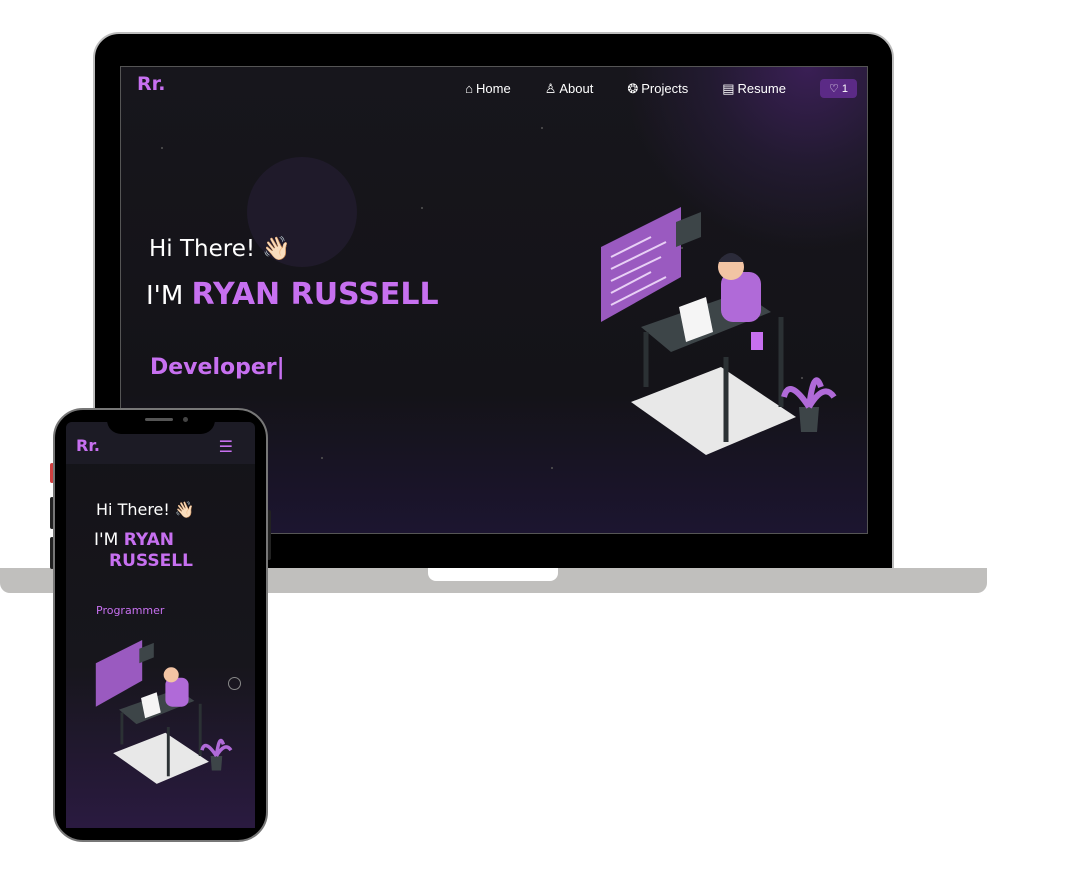 The width and height of the screenshot is (1080, 874). What do you see at coordinates (185, 419) in the screenshot?
I see `phone-camera` at bounding box center [185, 419].